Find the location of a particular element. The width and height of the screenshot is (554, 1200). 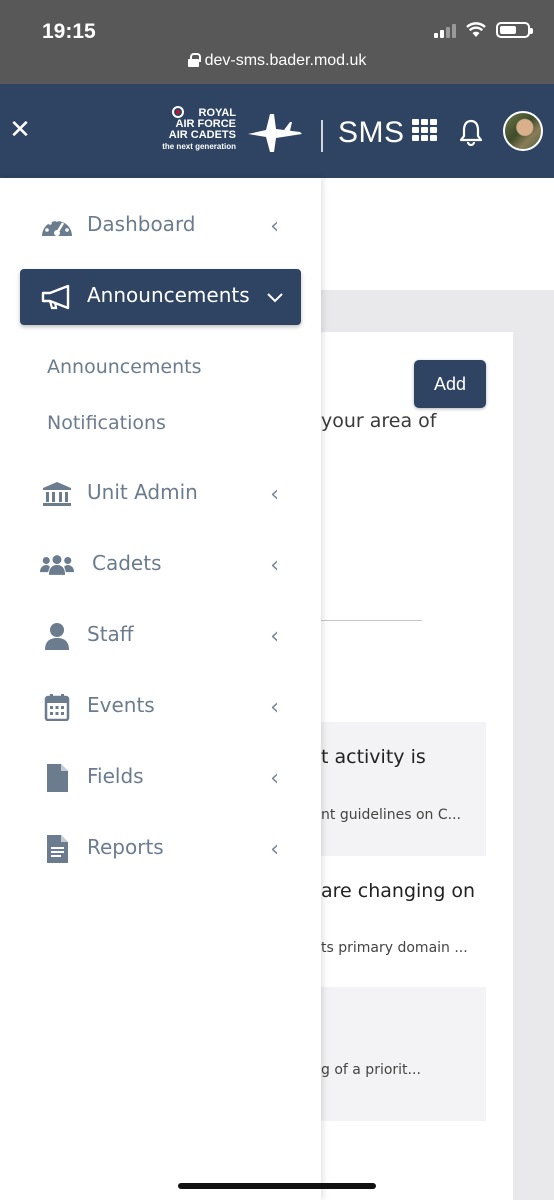

sidebar-item-reports: Reports ‹ is located at coordinates (160, 849).